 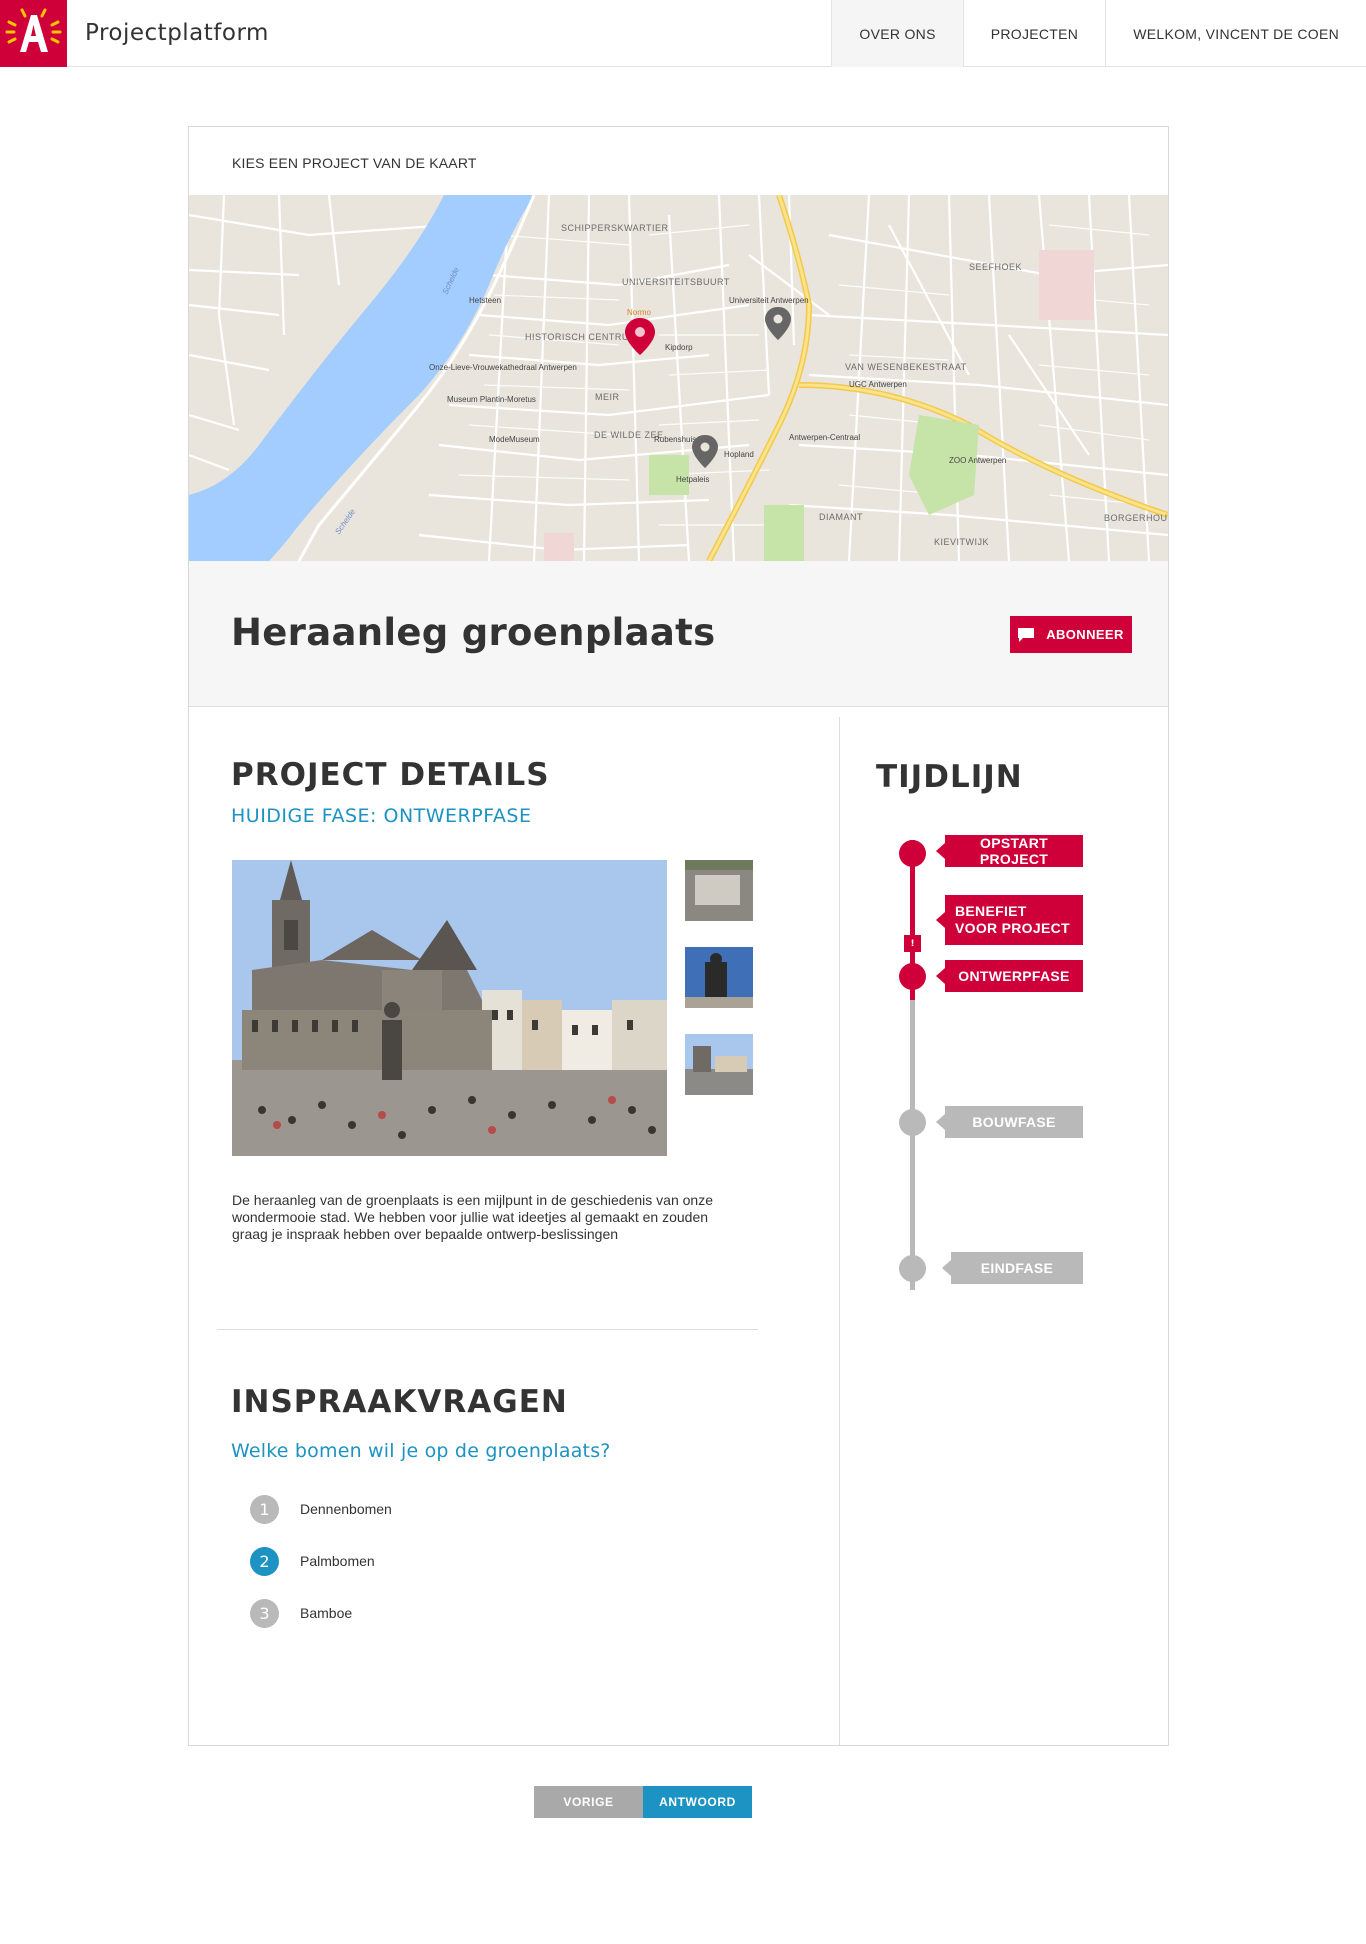 What do you see at coordinates (485, 300) in the screenshot?
I see `map-label-hetsteen: Hetsteen` at bounding box center [485, 300].